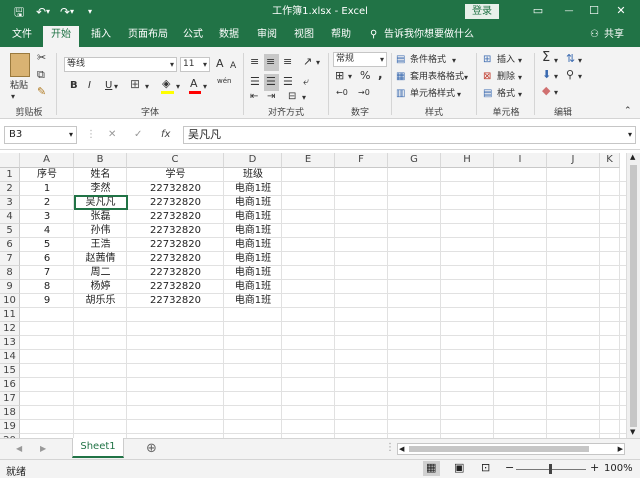 This screenshot has width=640, height=478. Describe the element at coordinates (570, 75) in the screenshot. I see `find-select-icon: ⚲` at that location.